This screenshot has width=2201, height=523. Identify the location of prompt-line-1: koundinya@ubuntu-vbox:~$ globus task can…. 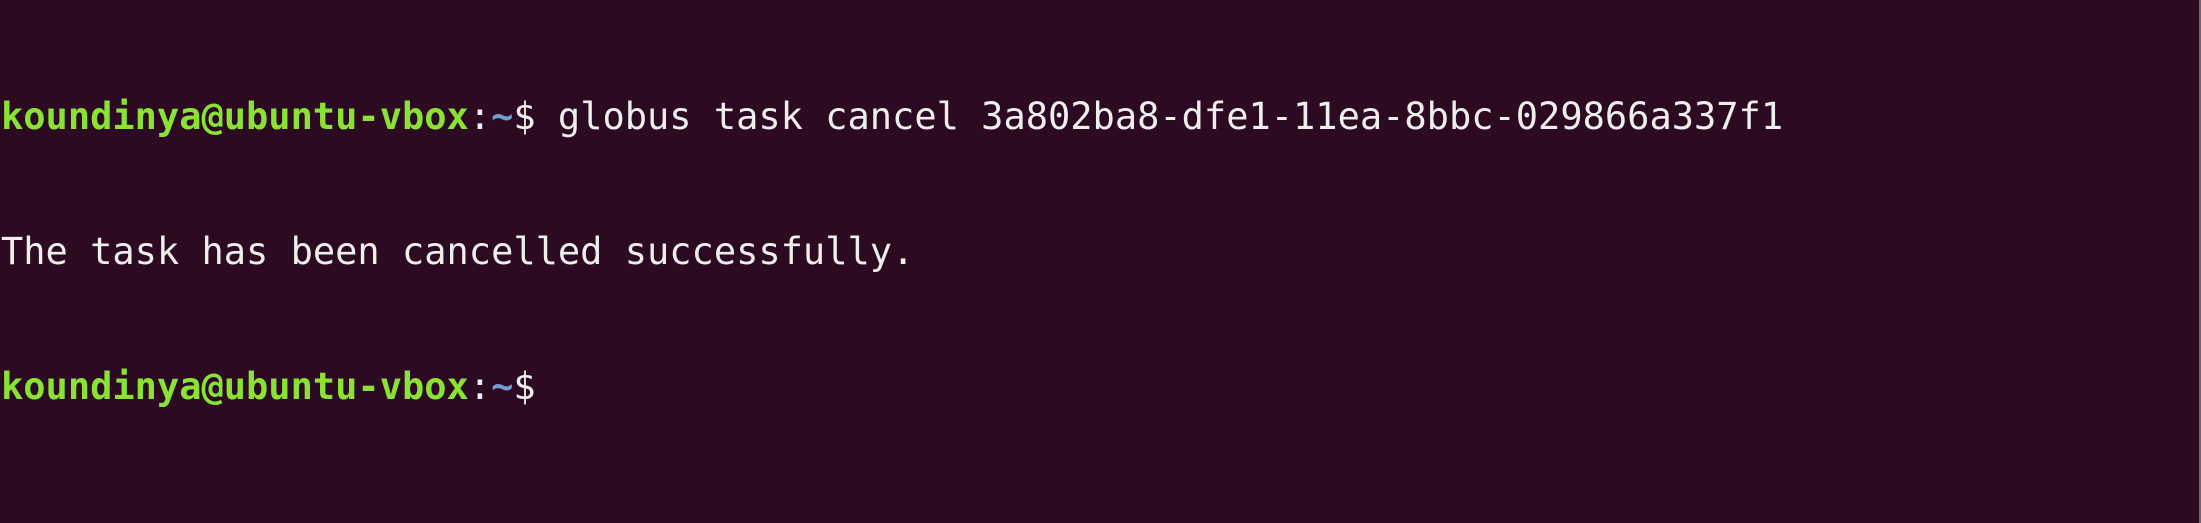
(1100, 116).